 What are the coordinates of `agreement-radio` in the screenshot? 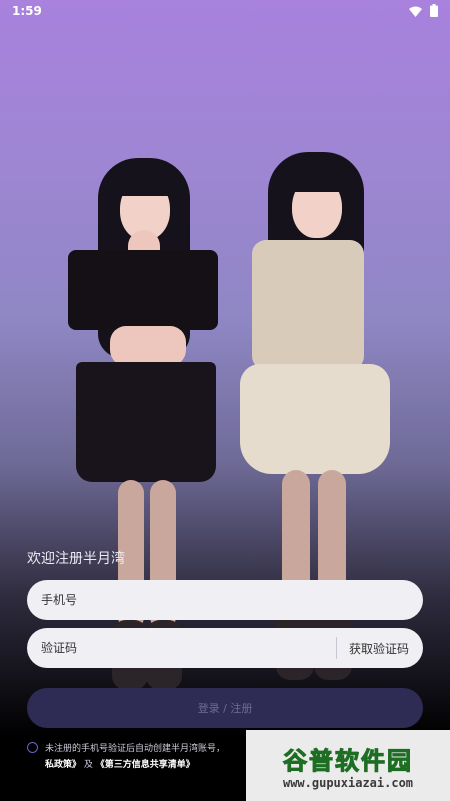 It's located at (32, 747).